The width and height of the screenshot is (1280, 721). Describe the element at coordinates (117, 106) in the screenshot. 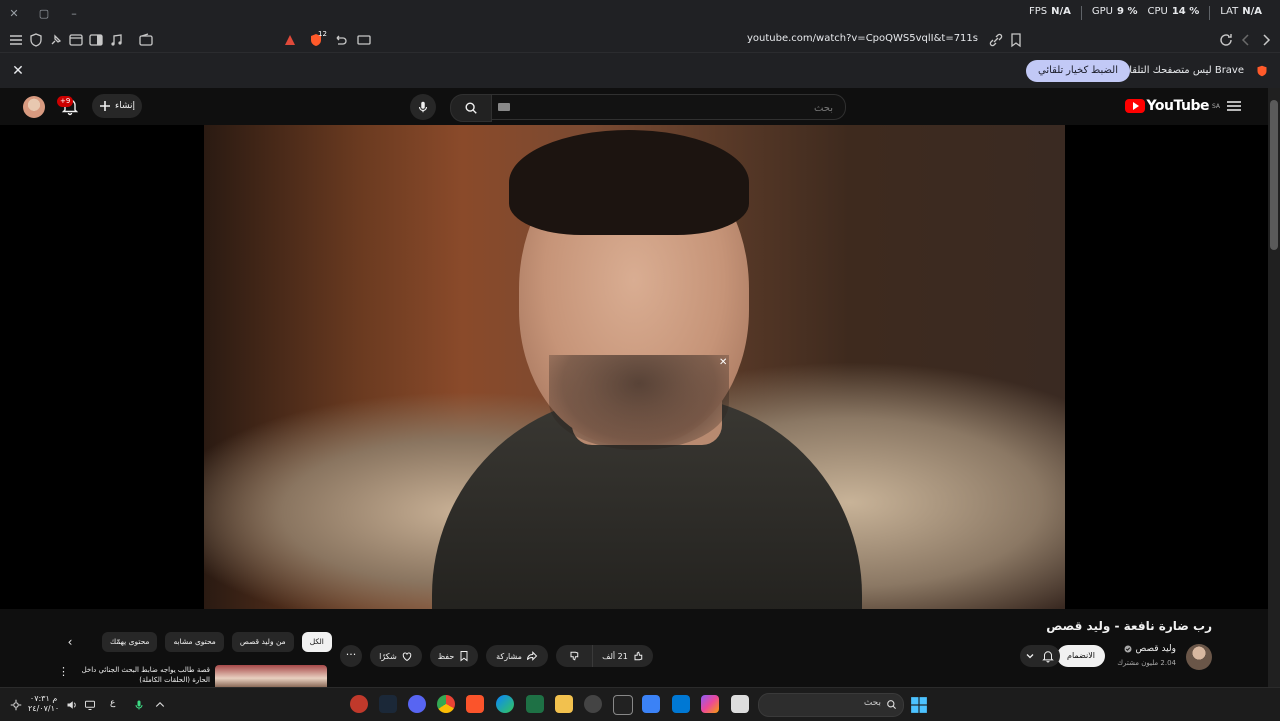

I see `create-button: إنشاء` at that location.